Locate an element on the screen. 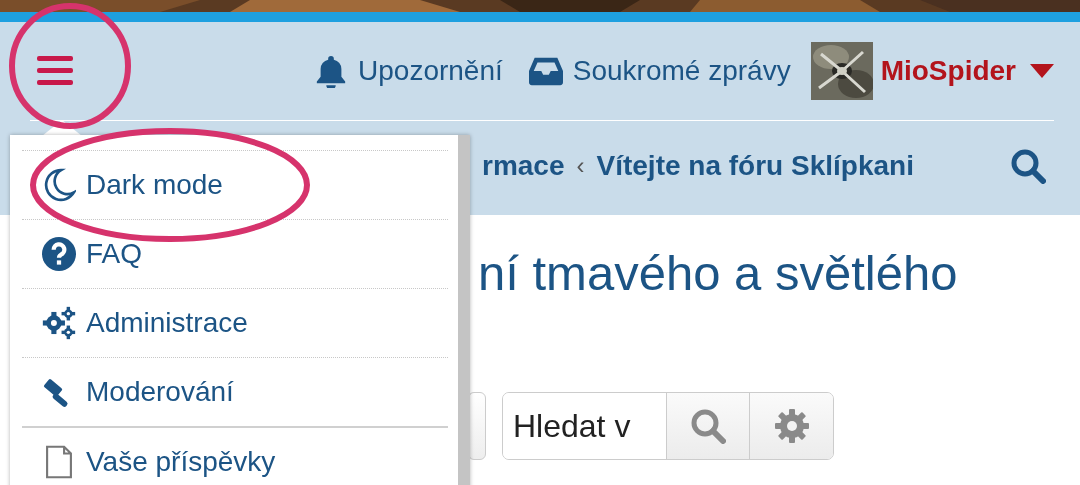 Image resolution: width=1080 pixels, height=485 pixels. menu-item: FAQ is located at coordinates (235, 253).